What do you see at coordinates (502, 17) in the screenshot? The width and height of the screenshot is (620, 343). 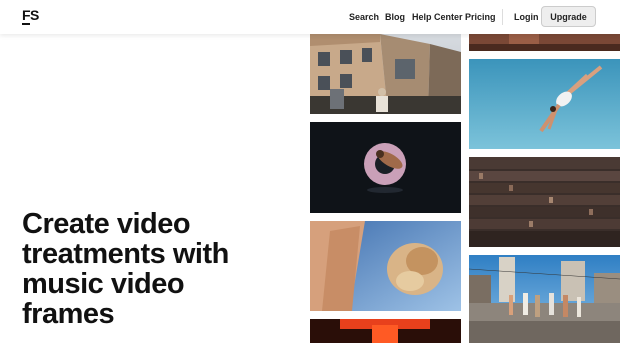 I see `nav-divider` at bounding box center [502, 17].